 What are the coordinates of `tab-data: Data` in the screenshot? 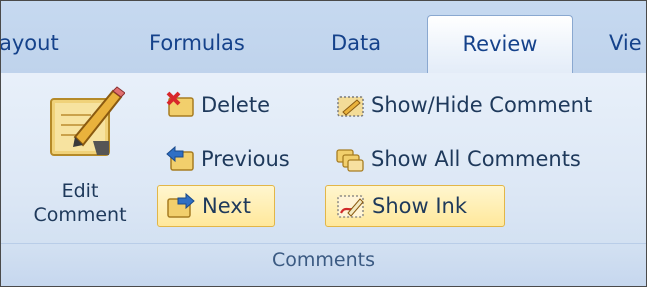 It's located at (356, 43).